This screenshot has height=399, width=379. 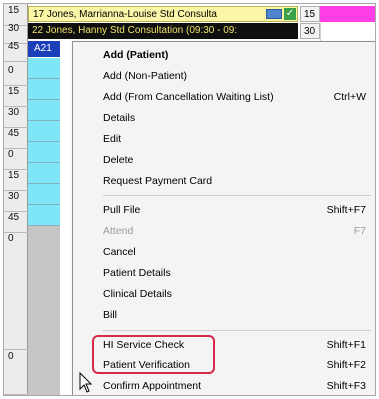 I want to click on schedule-slots, so click(x=44, y=199).